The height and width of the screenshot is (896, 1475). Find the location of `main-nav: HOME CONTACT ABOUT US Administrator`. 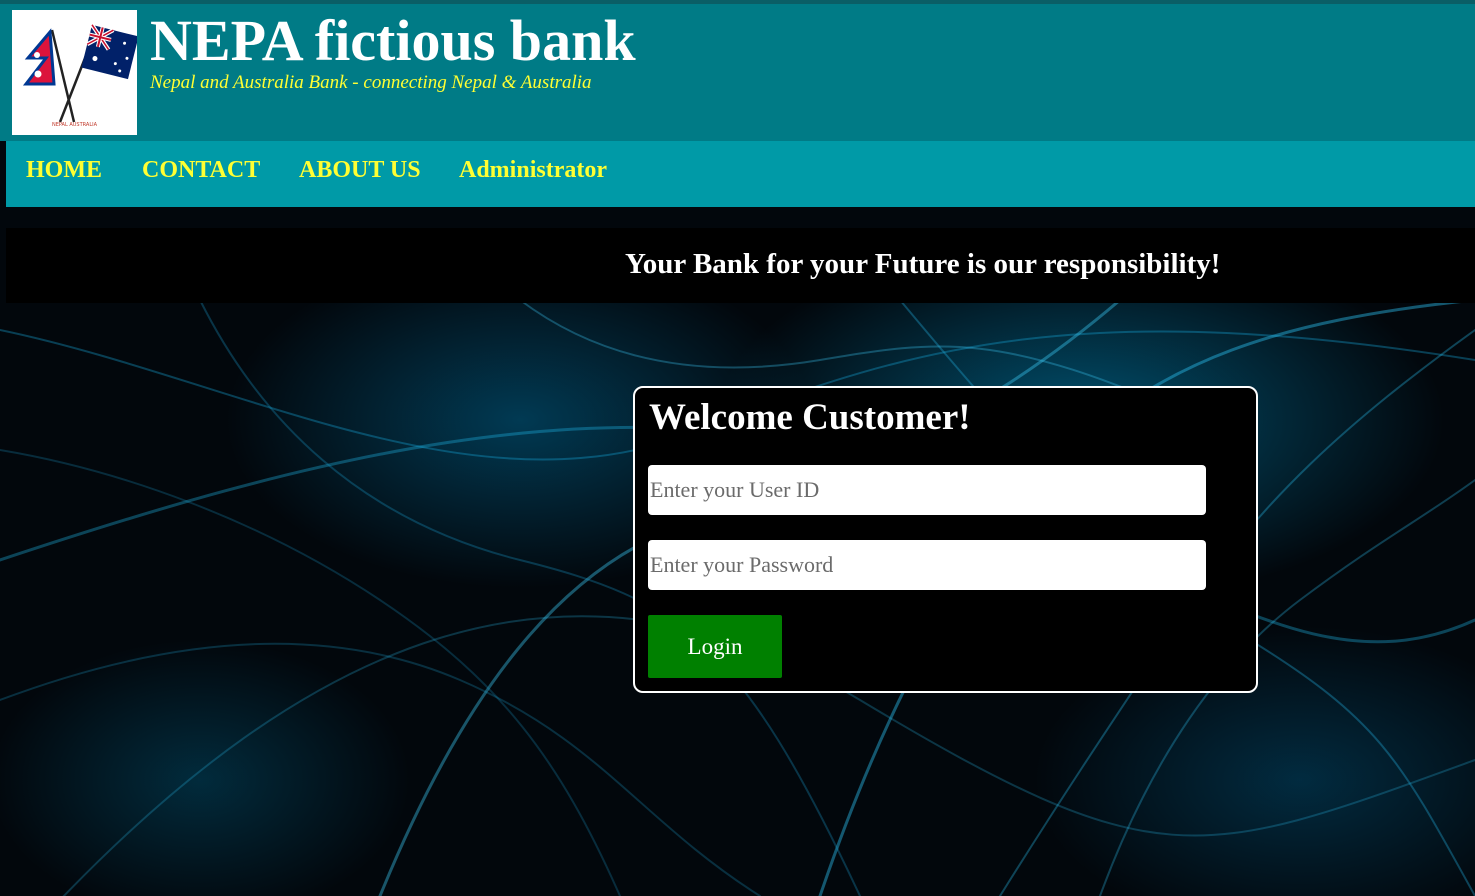

main-nav: HOME CONTACT ABOUT US Administrator is located at coordinates (740, 174).